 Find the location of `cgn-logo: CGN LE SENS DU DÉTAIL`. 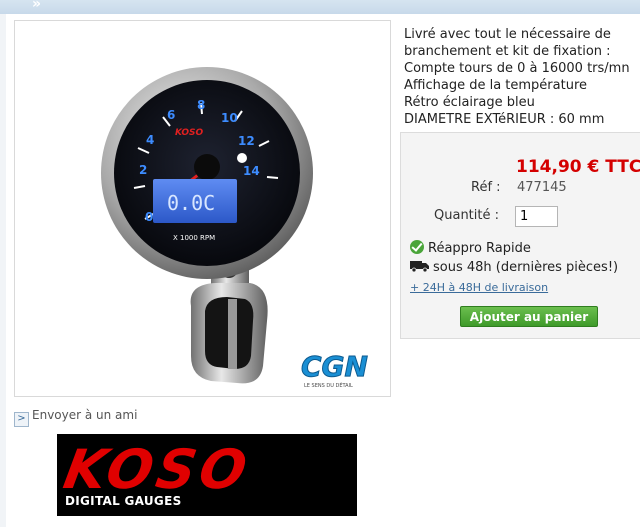

cgn-logo: CGN LE SENS DU DÉTAIL is located at coordinates (335, 370).